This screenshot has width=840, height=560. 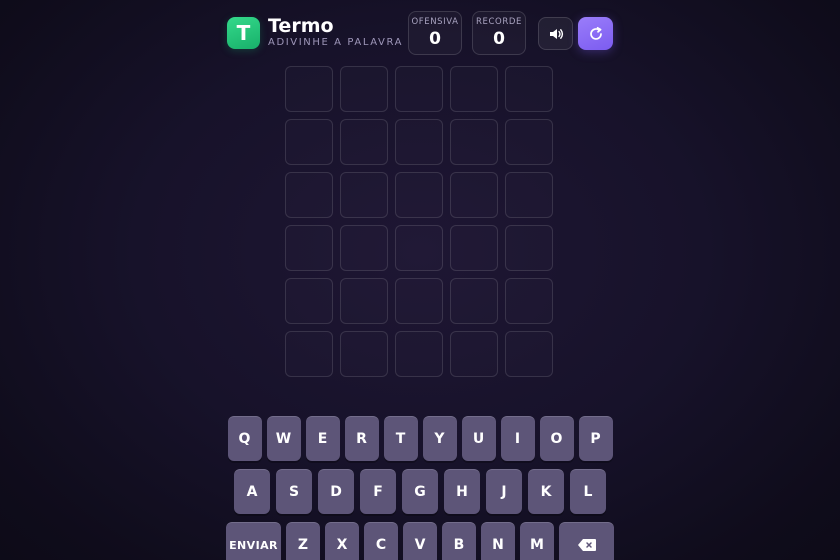 I want to click on record-counter: RECORDE 0, so click(x=499, y=33).